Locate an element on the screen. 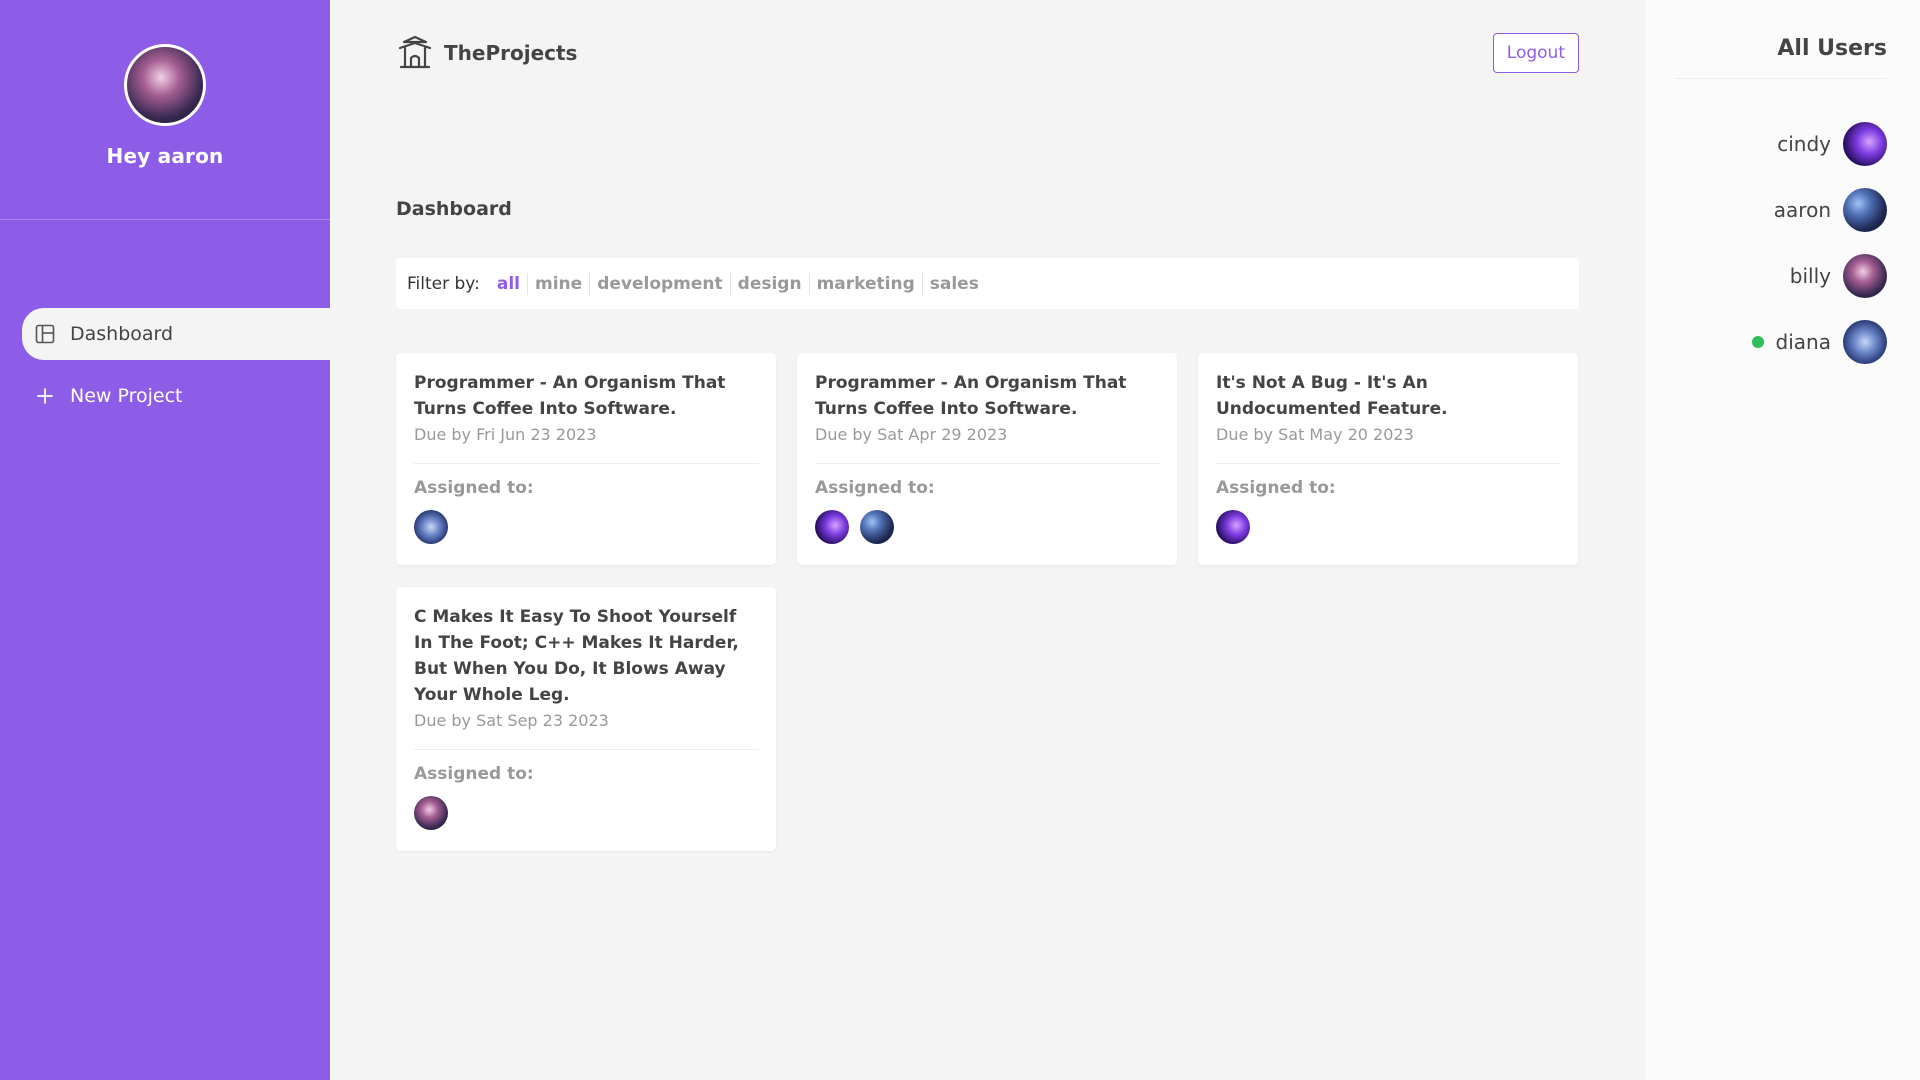  logout-button: Logout is located at coordinates (1535, 53).